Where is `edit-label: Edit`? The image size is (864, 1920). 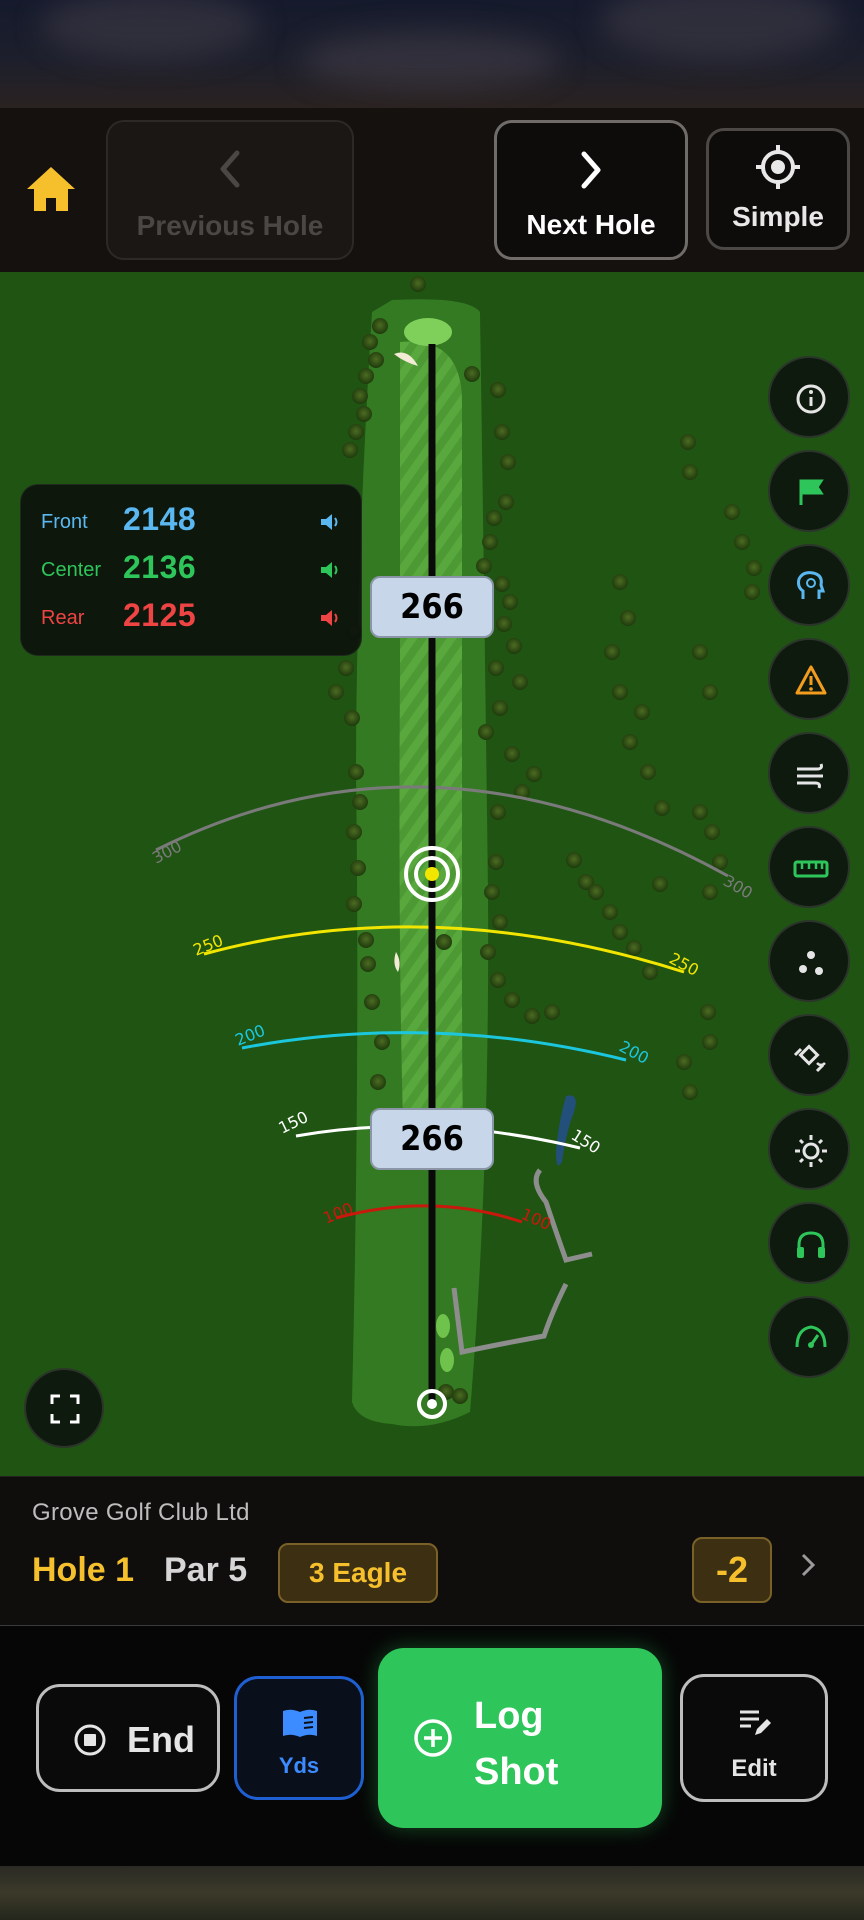
edit-label: Edit is located at coordinates (754, 1768).